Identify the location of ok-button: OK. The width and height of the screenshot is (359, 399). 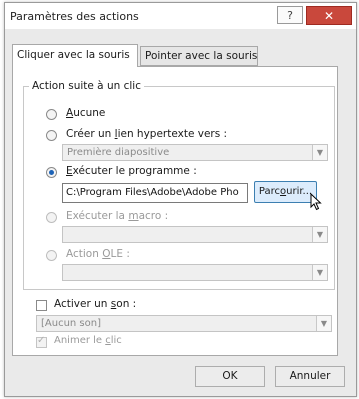
(230, 376).